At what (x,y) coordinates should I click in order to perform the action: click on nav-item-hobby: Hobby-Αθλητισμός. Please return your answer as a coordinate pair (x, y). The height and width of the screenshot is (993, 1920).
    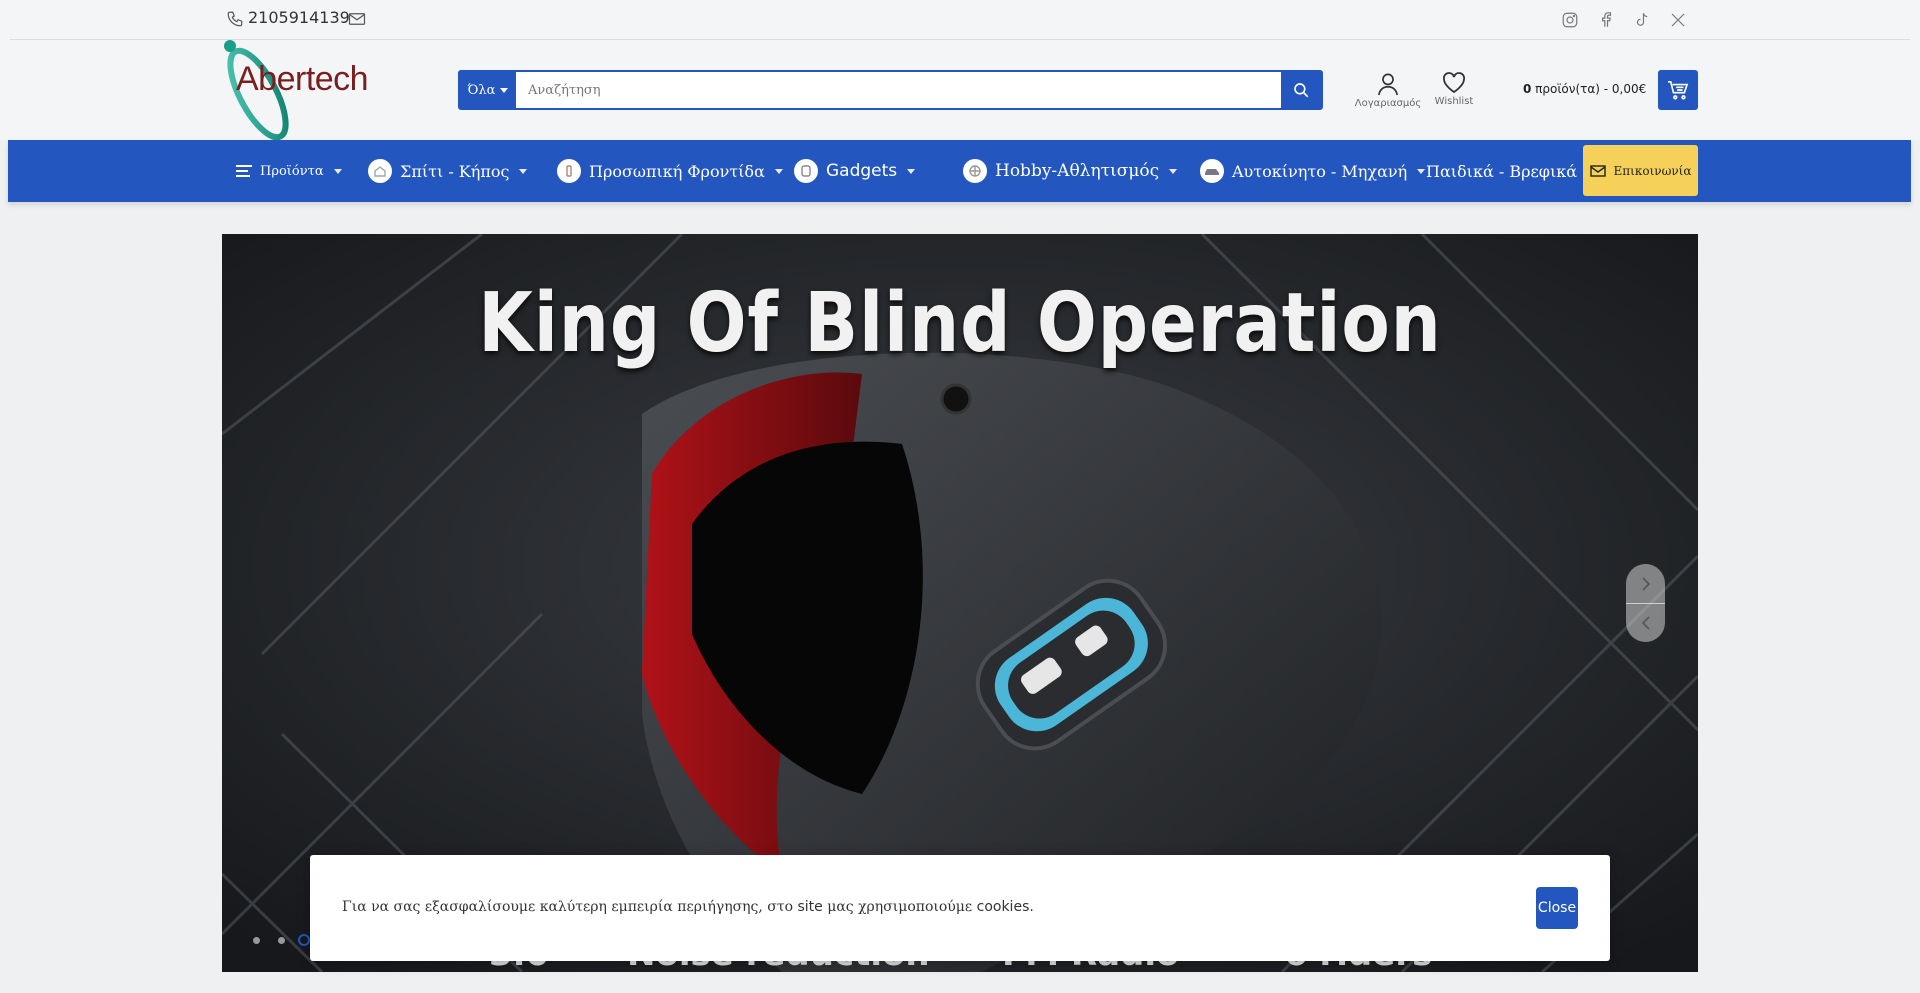
    Looking at the image, I should click on (1070, 171).